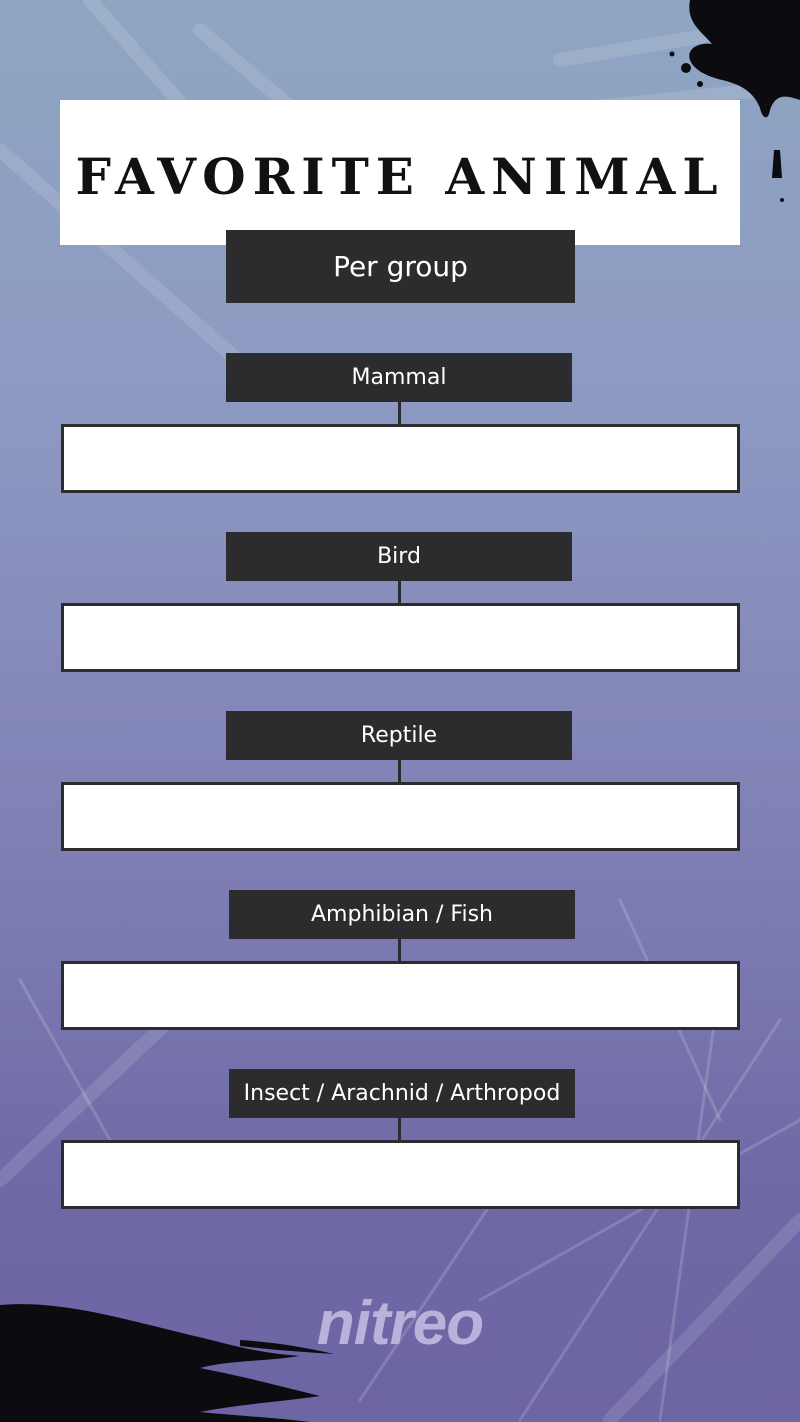 Image resolution: width=800 pixels, height=1422 pixels. Describe the element at coordinates (400, 1323) in the screenshot. I see `brand-logo: nitreo` at that location.